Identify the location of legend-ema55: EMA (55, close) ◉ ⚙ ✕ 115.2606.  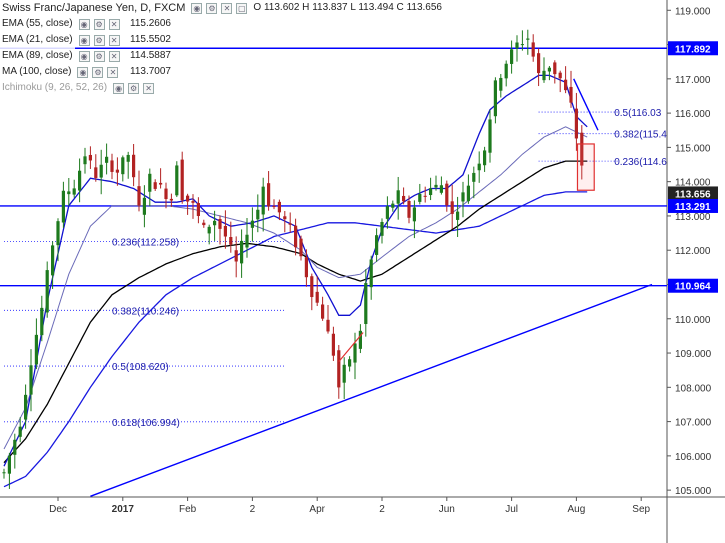
(221, 24).